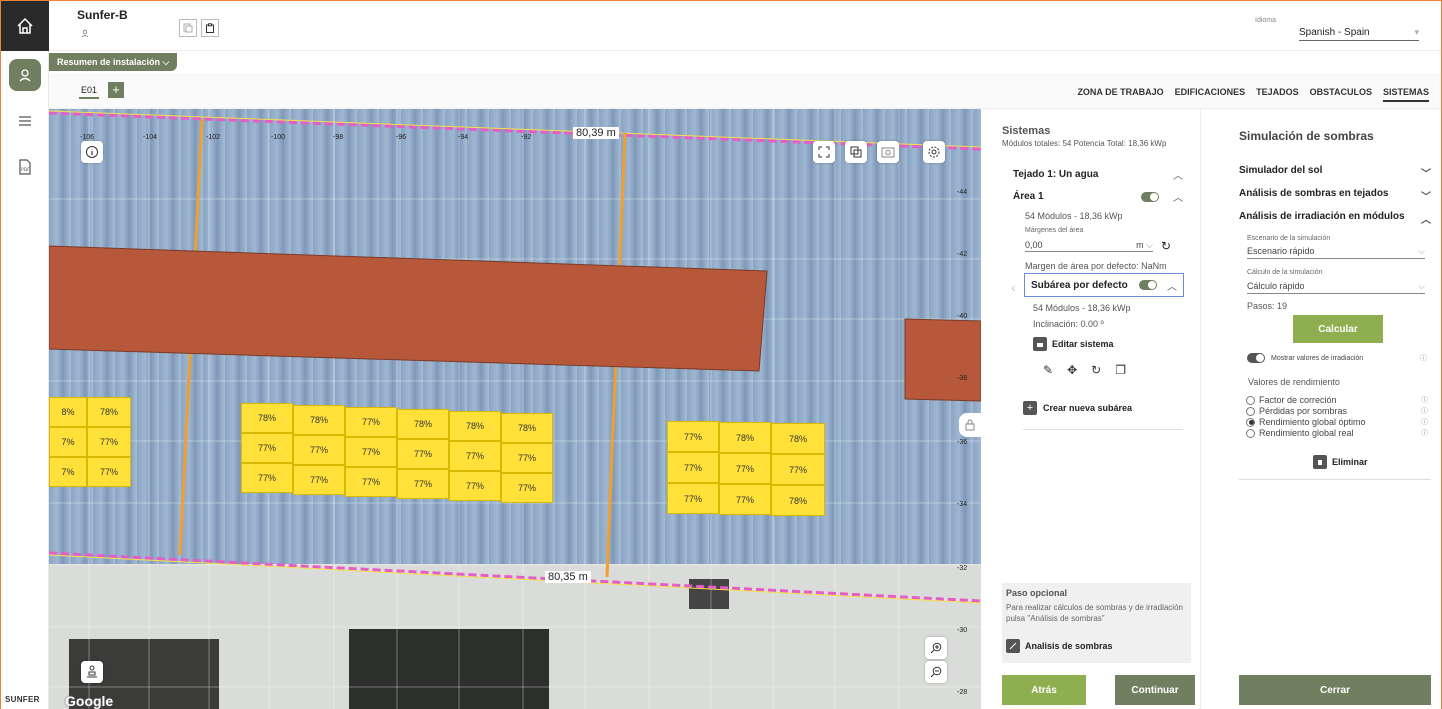  Describe the element at coordinates (1340, 462) in the screenshot. I see `delete-button: Eliminar` at that location.